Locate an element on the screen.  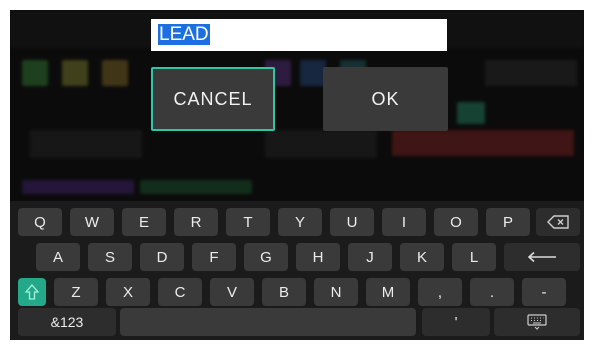
key-m: M is located at coordinates (388, 292).